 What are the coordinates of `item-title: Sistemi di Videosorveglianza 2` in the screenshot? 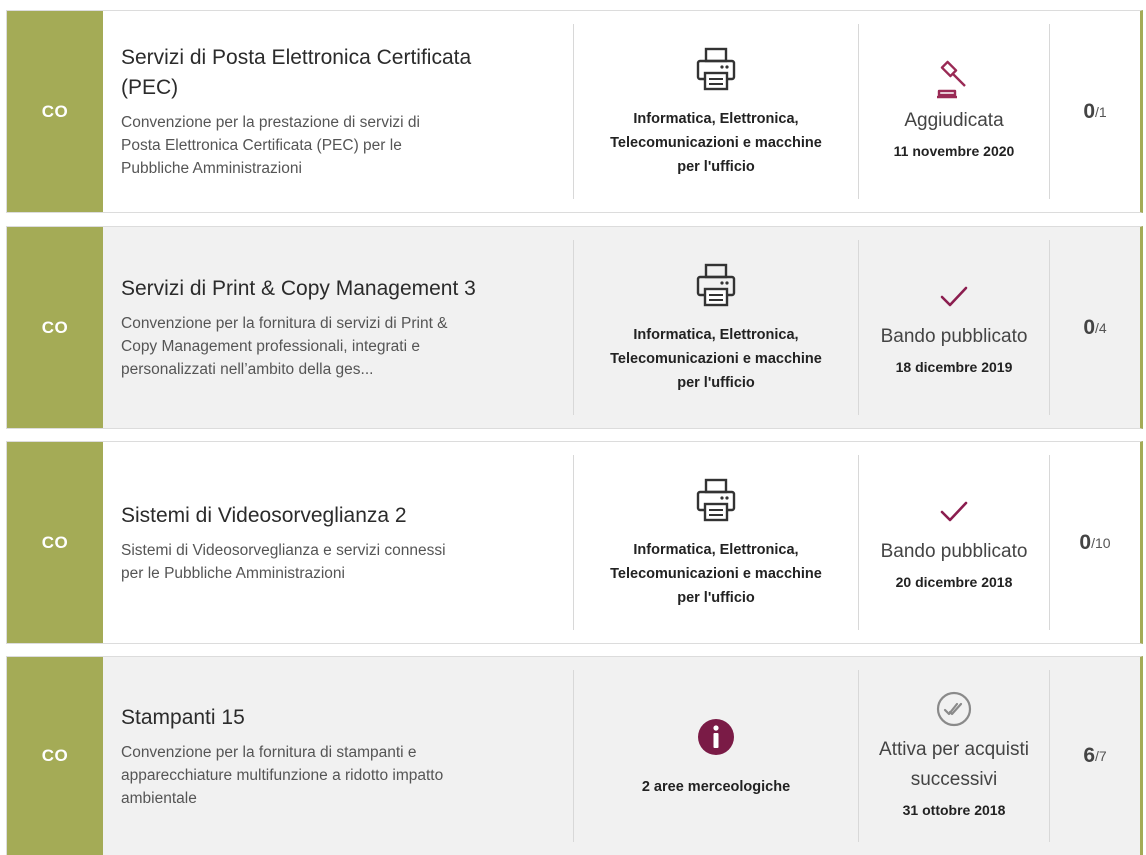 It's located at (338, 516).